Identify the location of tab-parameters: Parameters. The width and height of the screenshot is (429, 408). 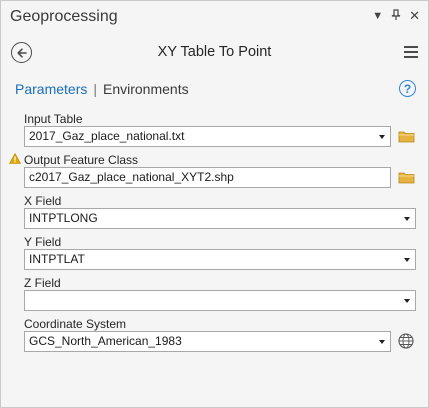
(51, 89).